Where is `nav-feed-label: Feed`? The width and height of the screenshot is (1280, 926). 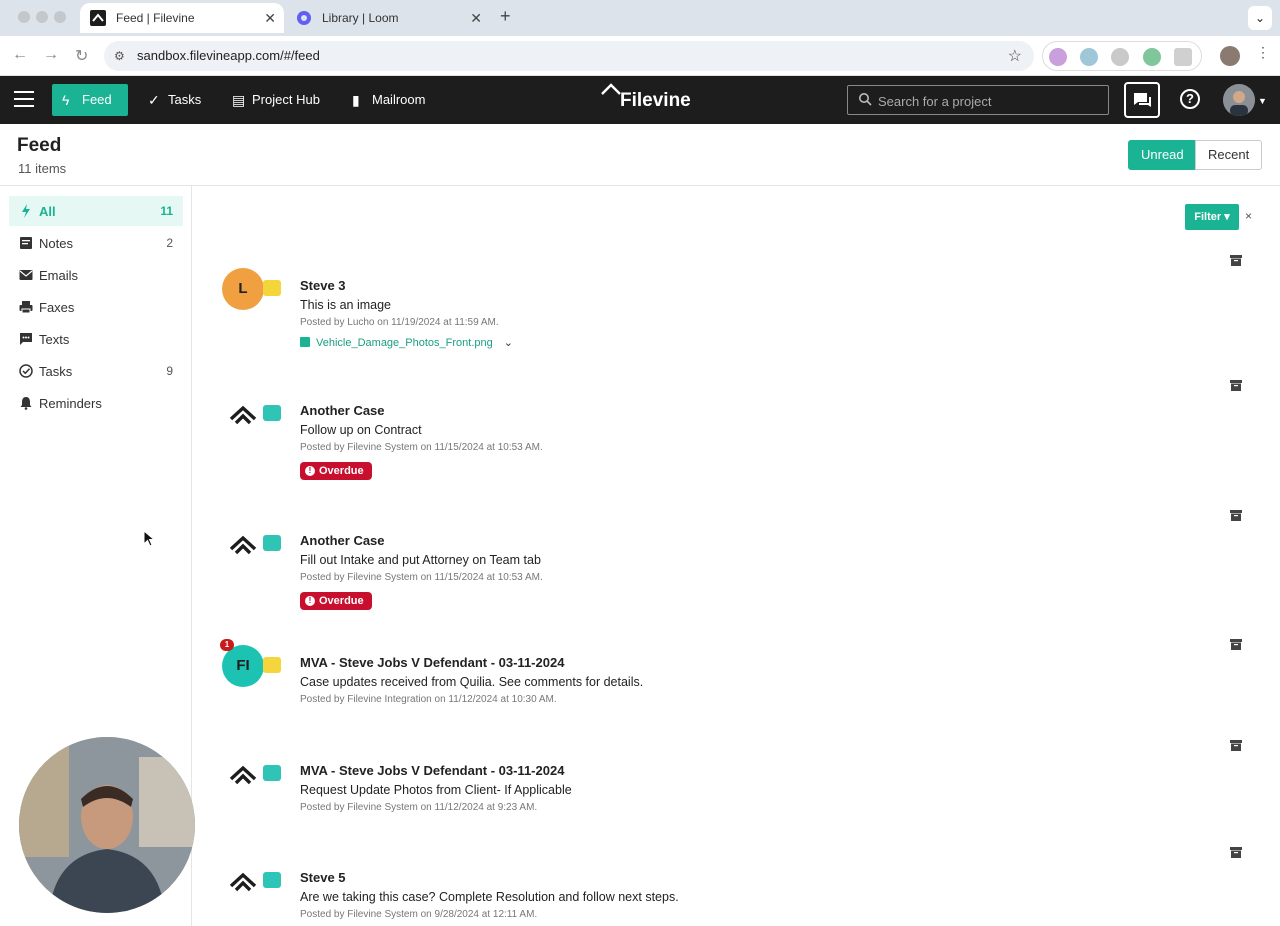
nav-feed-label: Feed is located at coordinates (97, 99).